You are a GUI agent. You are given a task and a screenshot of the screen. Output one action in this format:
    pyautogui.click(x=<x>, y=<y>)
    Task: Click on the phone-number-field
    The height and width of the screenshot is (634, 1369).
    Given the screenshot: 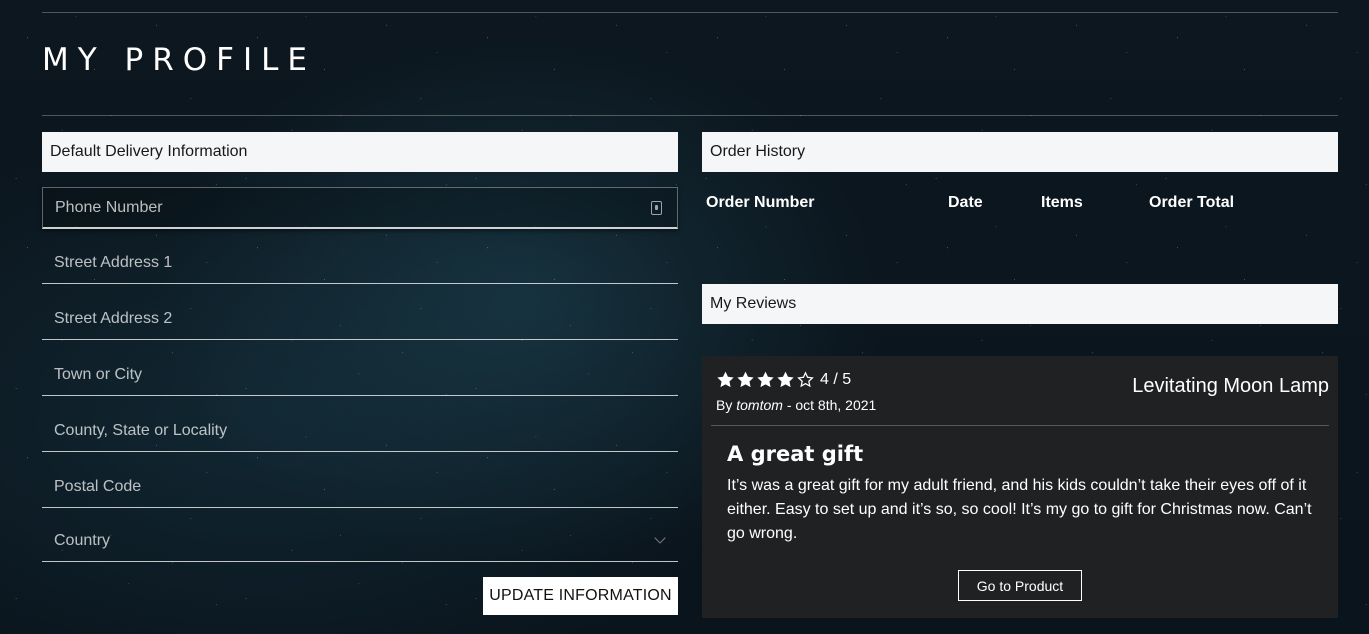 What is the action you would take?
    pyautogui.click(x=360, y=208)
    